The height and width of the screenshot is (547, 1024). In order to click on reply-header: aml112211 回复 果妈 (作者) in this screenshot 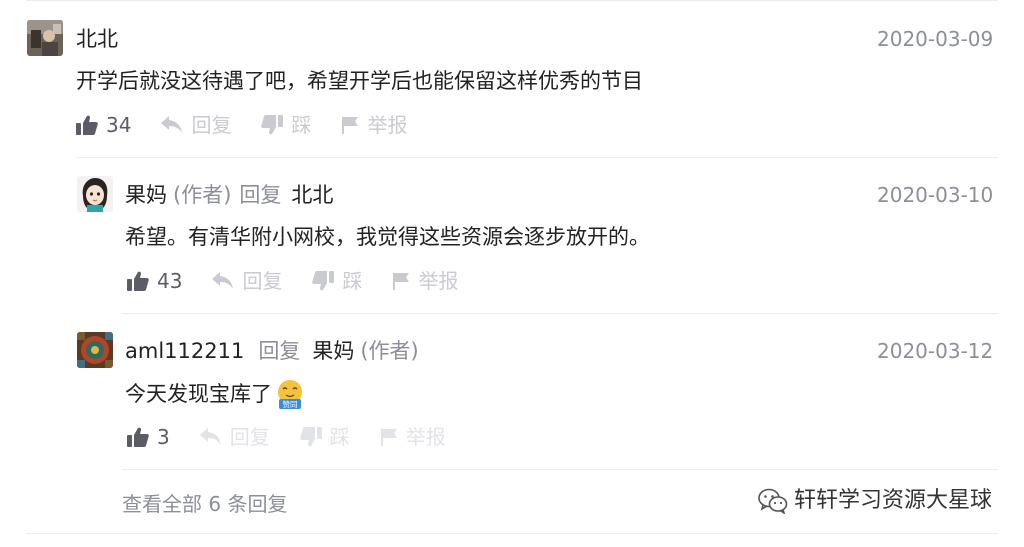, I will do `click(272, 351)`.